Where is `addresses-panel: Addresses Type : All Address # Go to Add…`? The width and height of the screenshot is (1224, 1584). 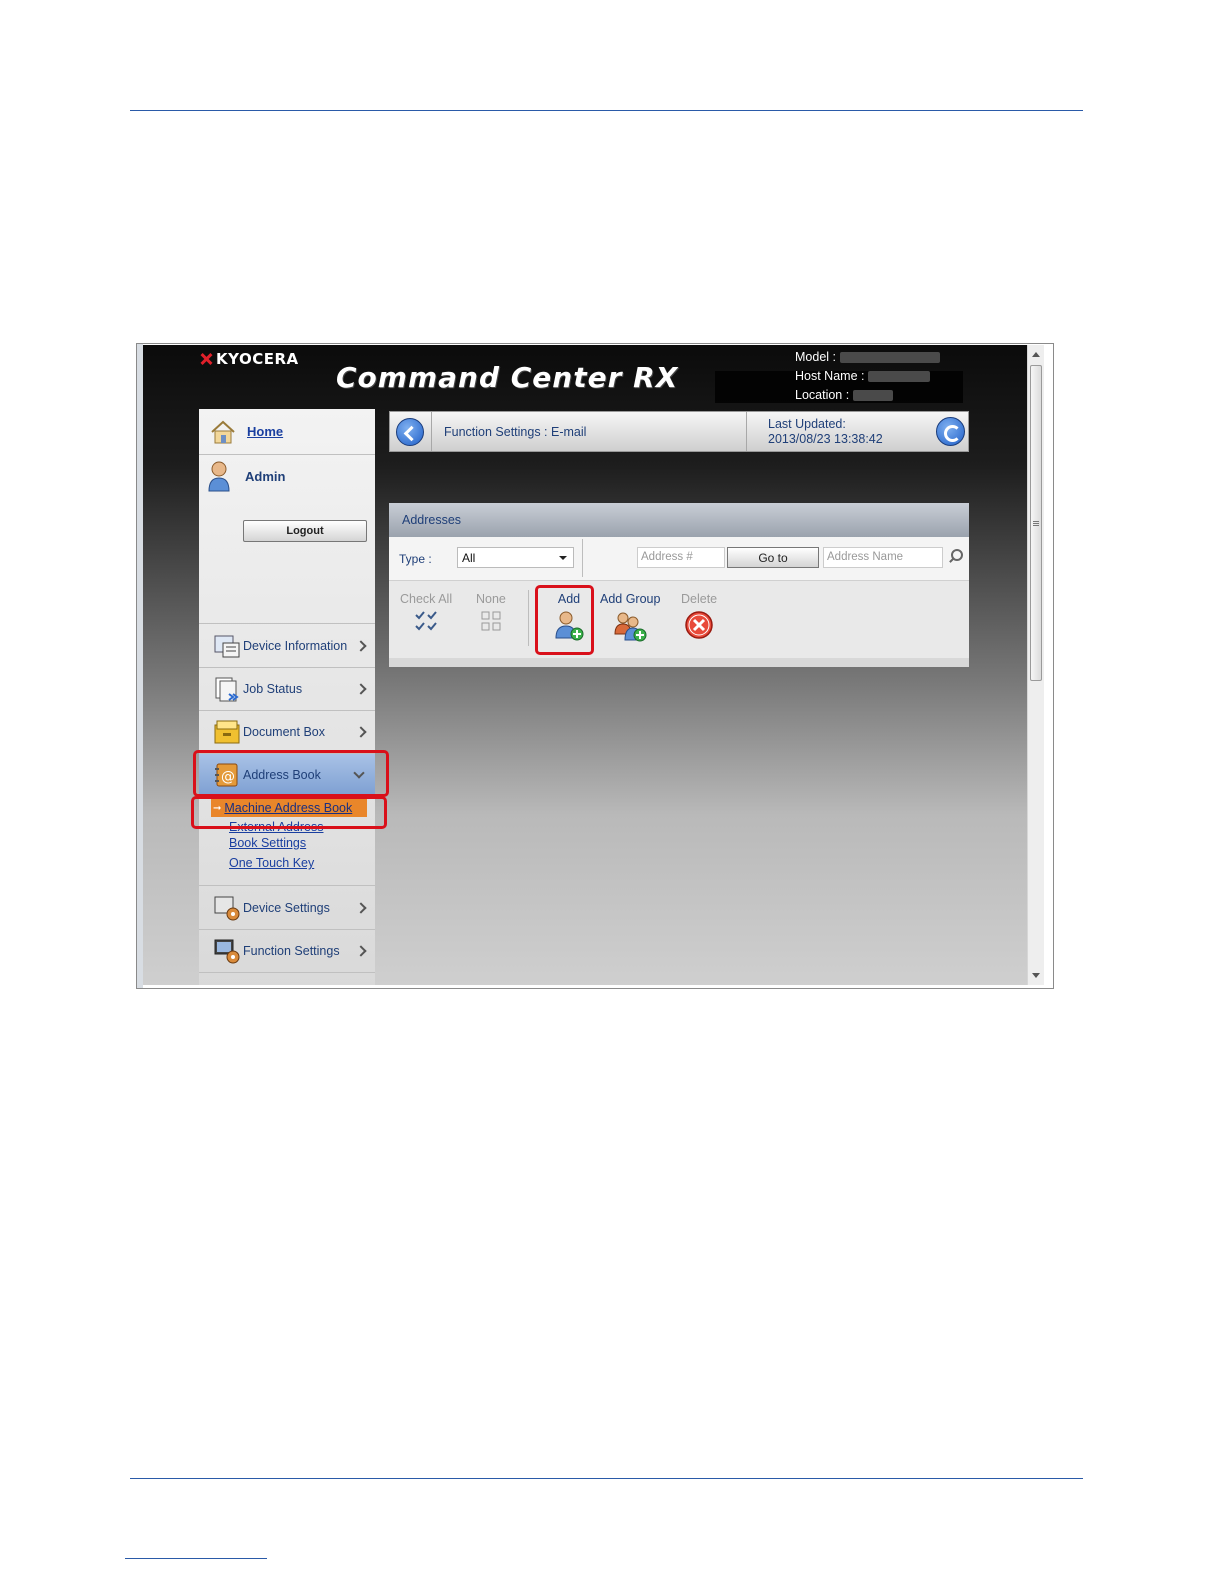 addresses-panel: Addresses Type : All Address # Go to Add… is located at coordinates (679, 585).